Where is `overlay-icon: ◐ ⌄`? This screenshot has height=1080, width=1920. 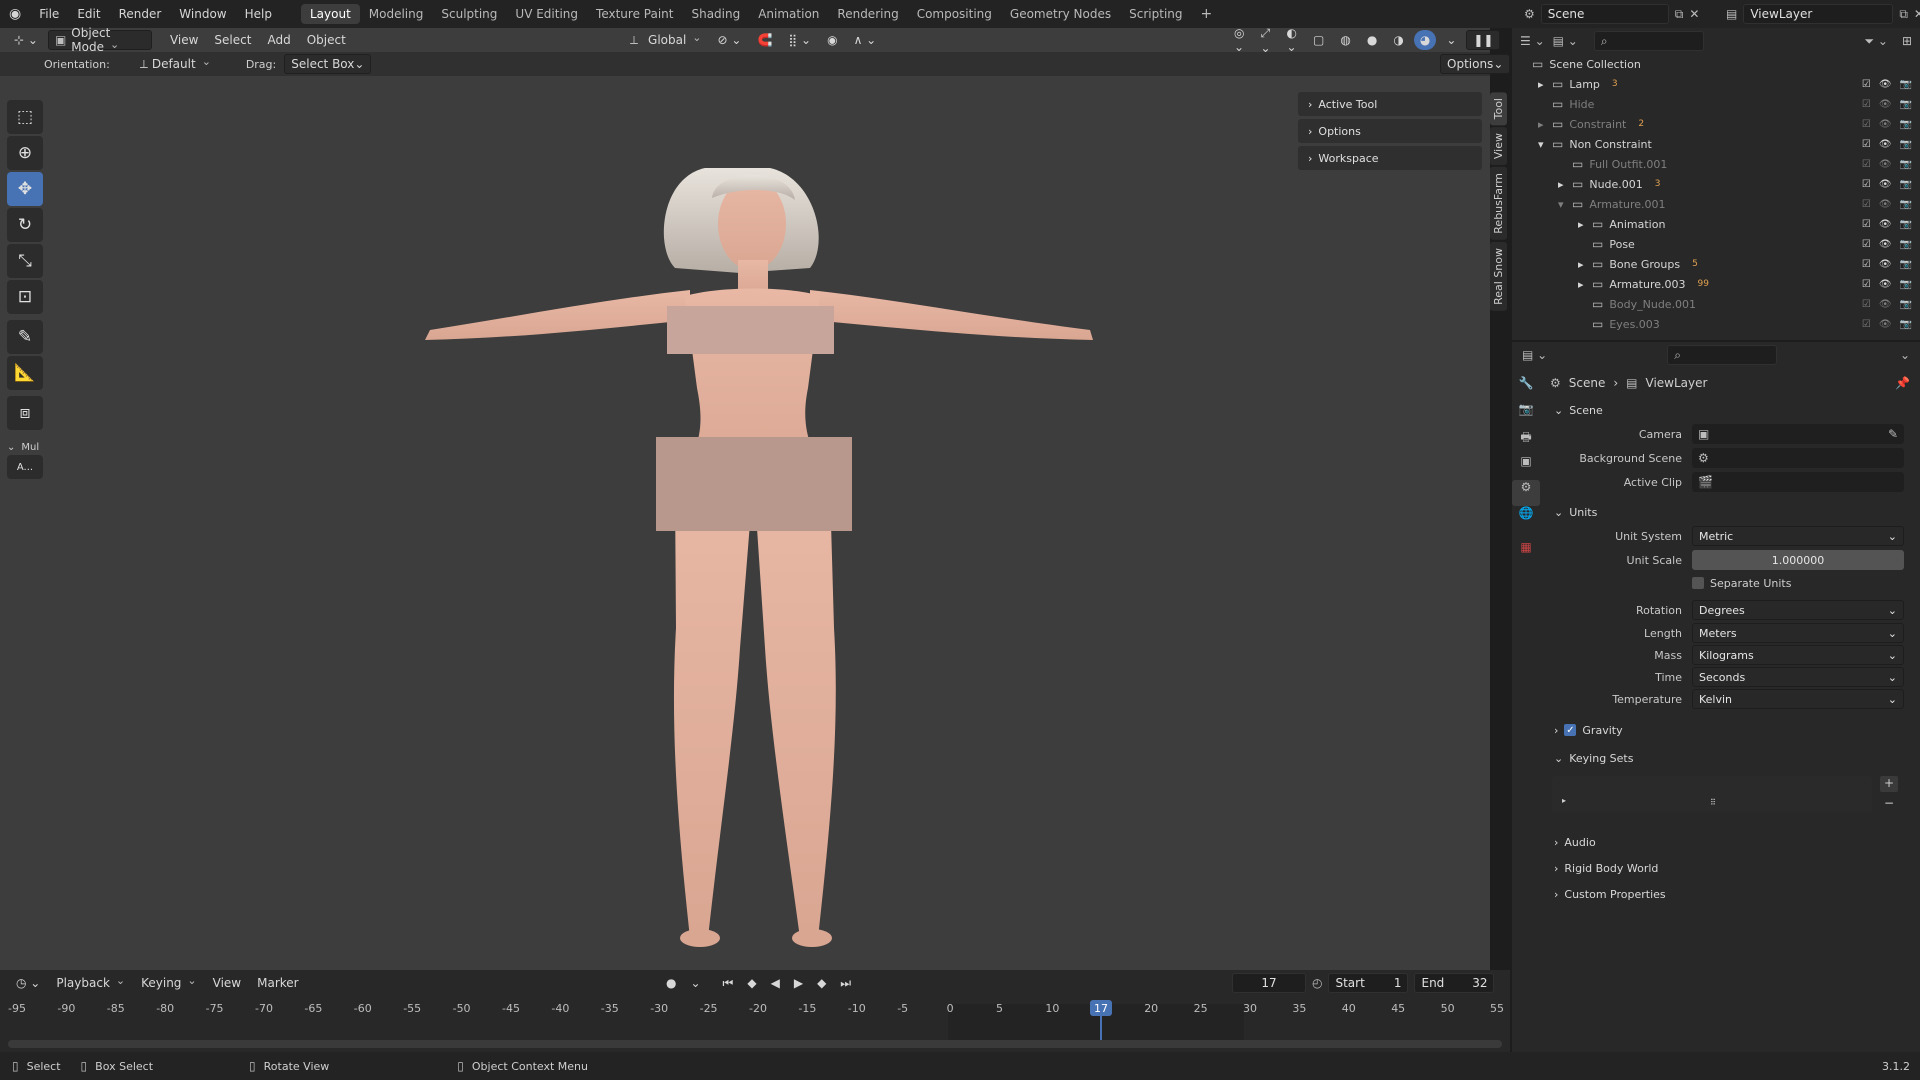
overlay-icon: ◐ ⌄ is located at coordinates (1292, 40).